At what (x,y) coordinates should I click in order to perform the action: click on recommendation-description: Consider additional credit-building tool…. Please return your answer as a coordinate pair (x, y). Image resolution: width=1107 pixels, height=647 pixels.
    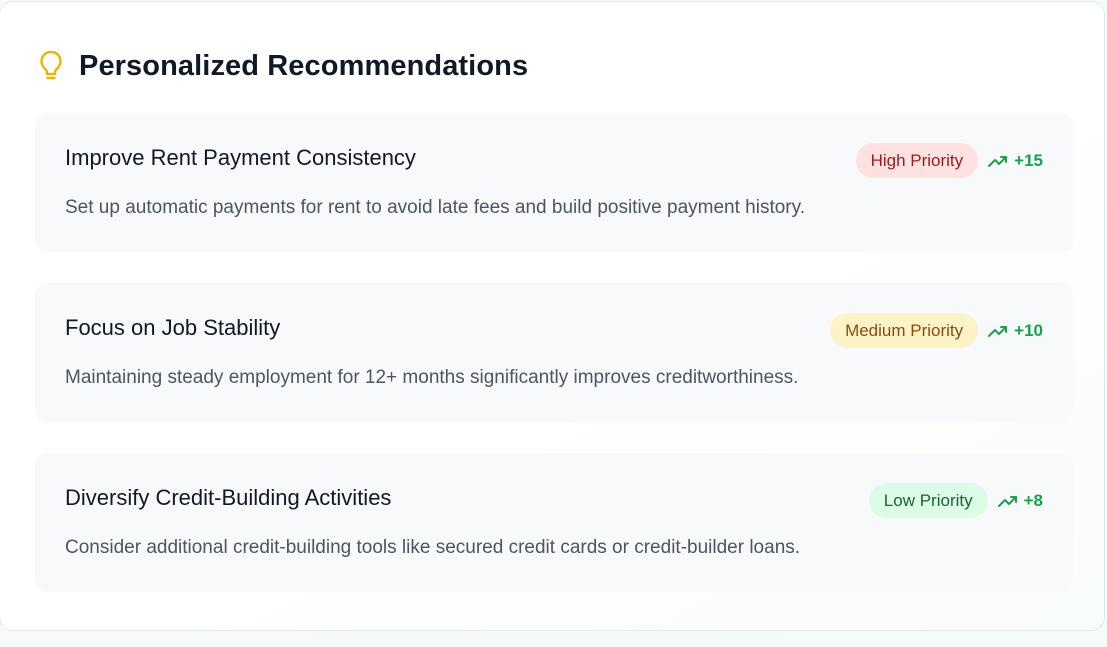
    Looking at the image, I should click on (433, 547).